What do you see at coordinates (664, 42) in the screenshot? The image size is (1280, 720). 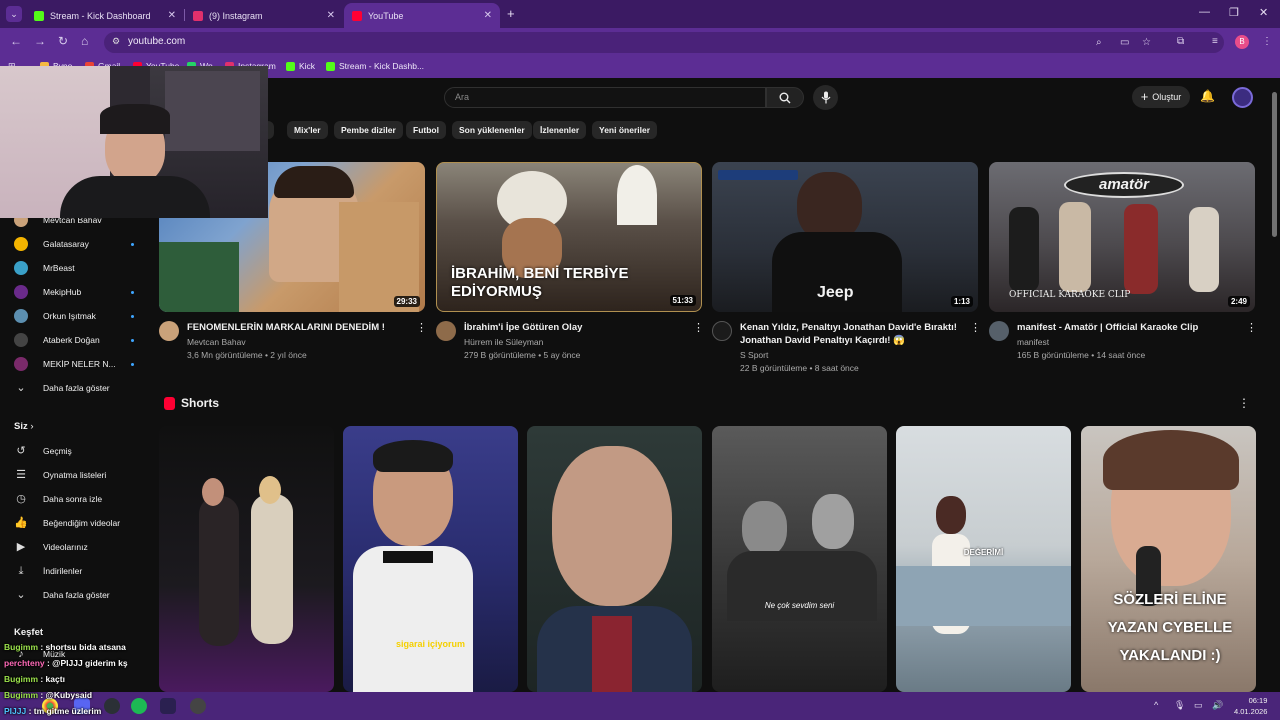 I see `address-bar: ⚙ youtube.com ⌕ ▭ ☆` at bounding box center [664, 42].